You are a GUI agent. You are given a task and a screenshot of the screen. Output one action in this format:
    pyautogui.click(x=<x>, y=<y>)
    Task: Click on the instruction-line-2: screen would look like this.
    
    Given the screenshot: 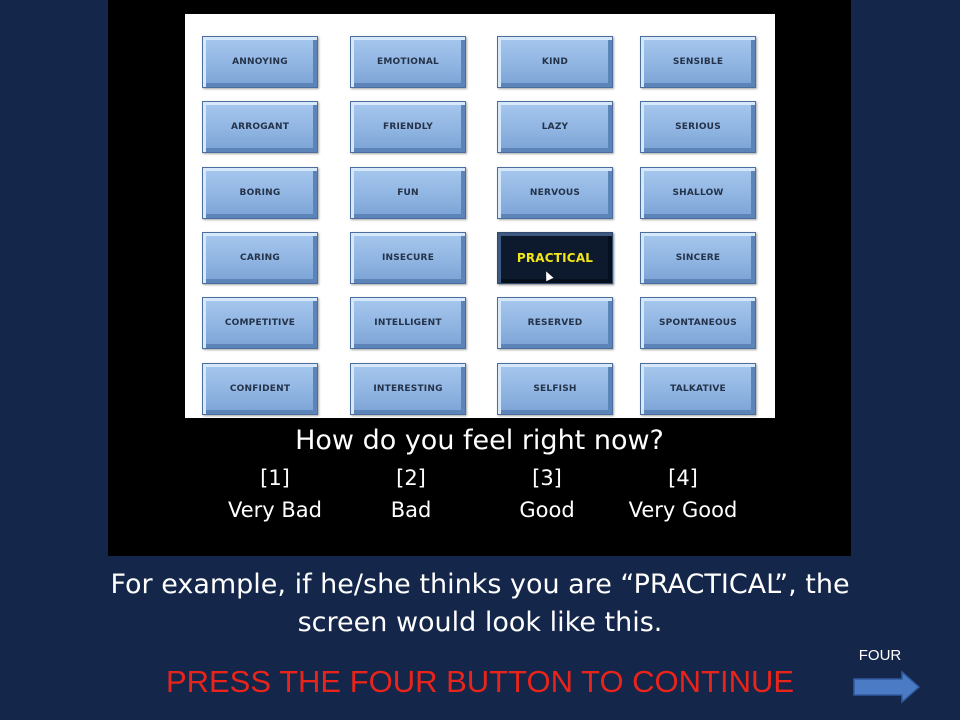 What is the action you would take?
    pyautogui.click(x=480, y=622)
    